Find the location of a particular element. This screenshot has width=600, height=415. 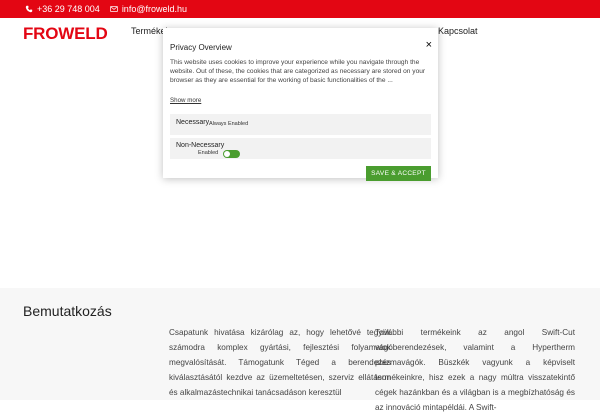

top-contact-bar: +36 29 748 004 info@froweld.hu is located at coordinates (300, 9).